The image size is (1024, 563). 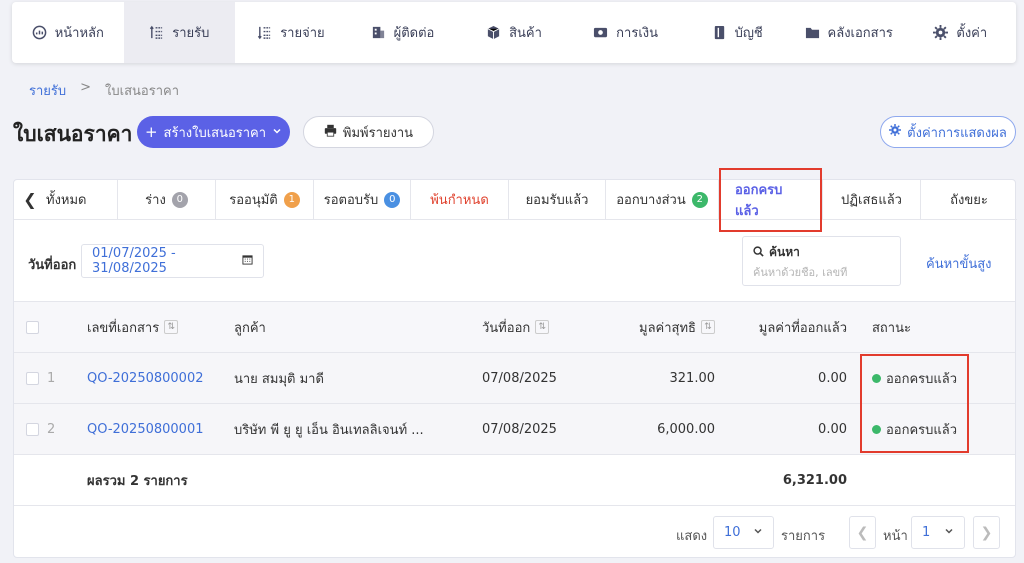 What do you see at coordinates (414, 33) in the screenshot?
I see `nav-item-label: ผู้ติดต่อ` at bounding box center [414, 33].